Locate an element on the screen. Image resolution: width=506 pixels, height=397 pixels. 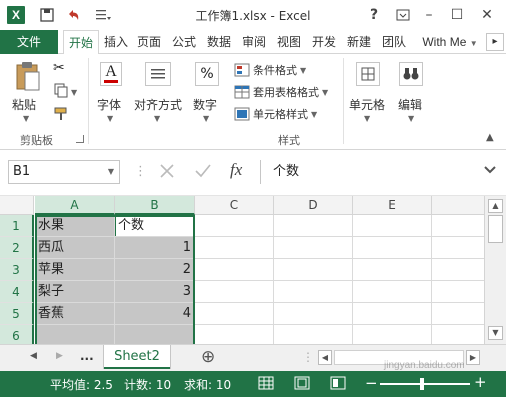
cell-f4 is located at coordinates (458, 292).